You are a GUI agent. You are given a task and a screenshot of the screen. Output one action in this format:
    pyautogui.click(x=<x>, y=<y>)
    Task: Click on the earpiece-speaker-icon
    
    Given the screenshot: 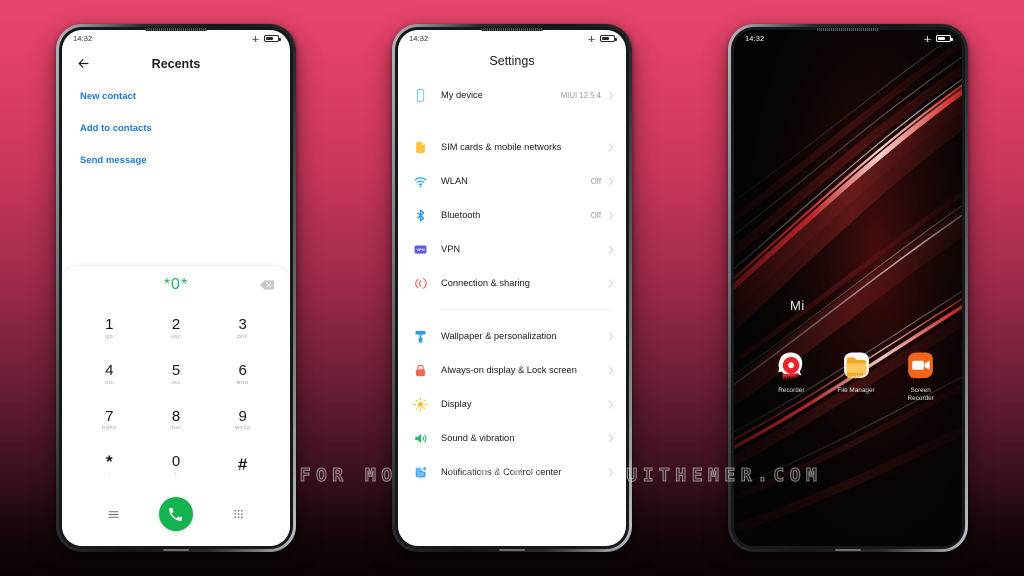 What is the action you would take?
    pyautogui.click(x=848, y=29)
    